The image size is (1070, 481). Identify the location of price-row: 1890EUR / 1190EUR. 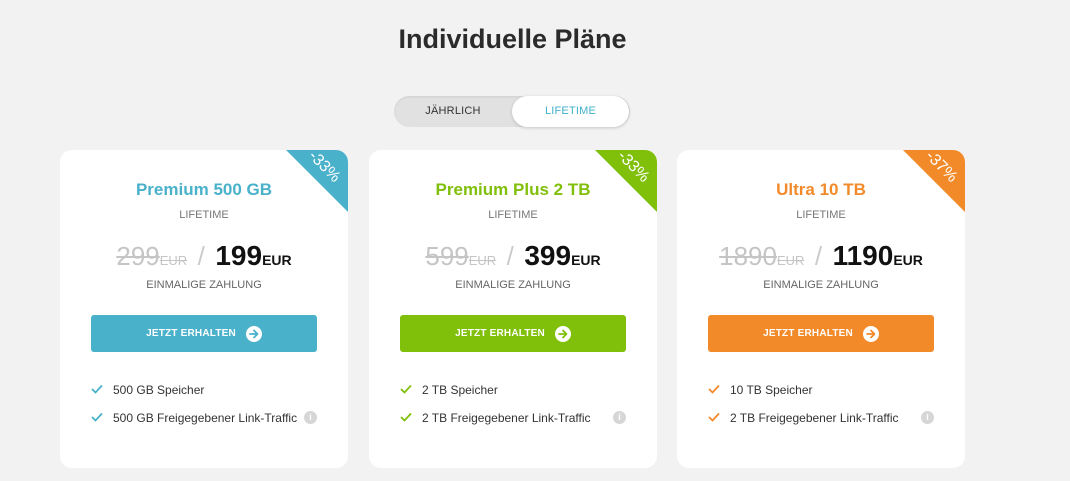
(821, 256).